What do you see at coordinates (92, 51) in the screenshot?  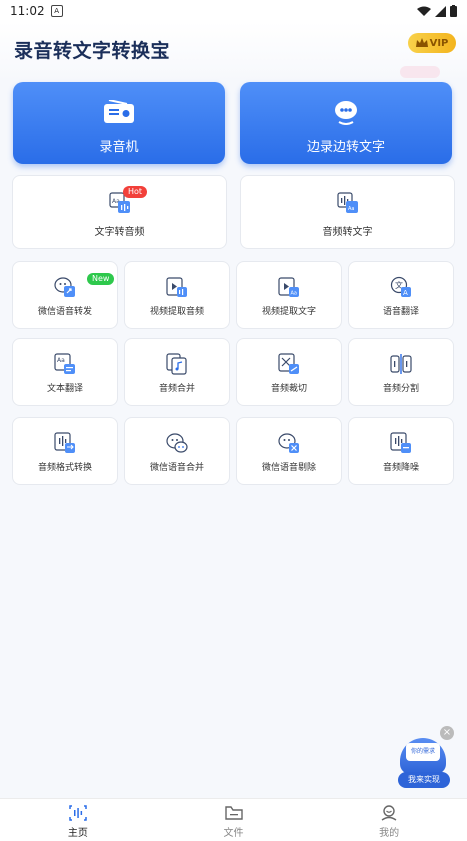 I see `app-title: 录音转文字转换宝` at bounding box center [92, 51].